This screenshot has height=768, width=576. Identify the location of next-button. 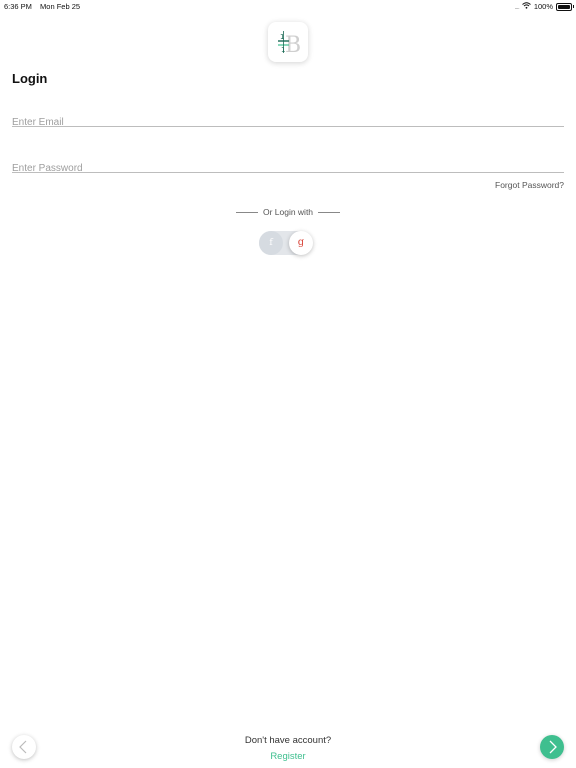
(552, 747).